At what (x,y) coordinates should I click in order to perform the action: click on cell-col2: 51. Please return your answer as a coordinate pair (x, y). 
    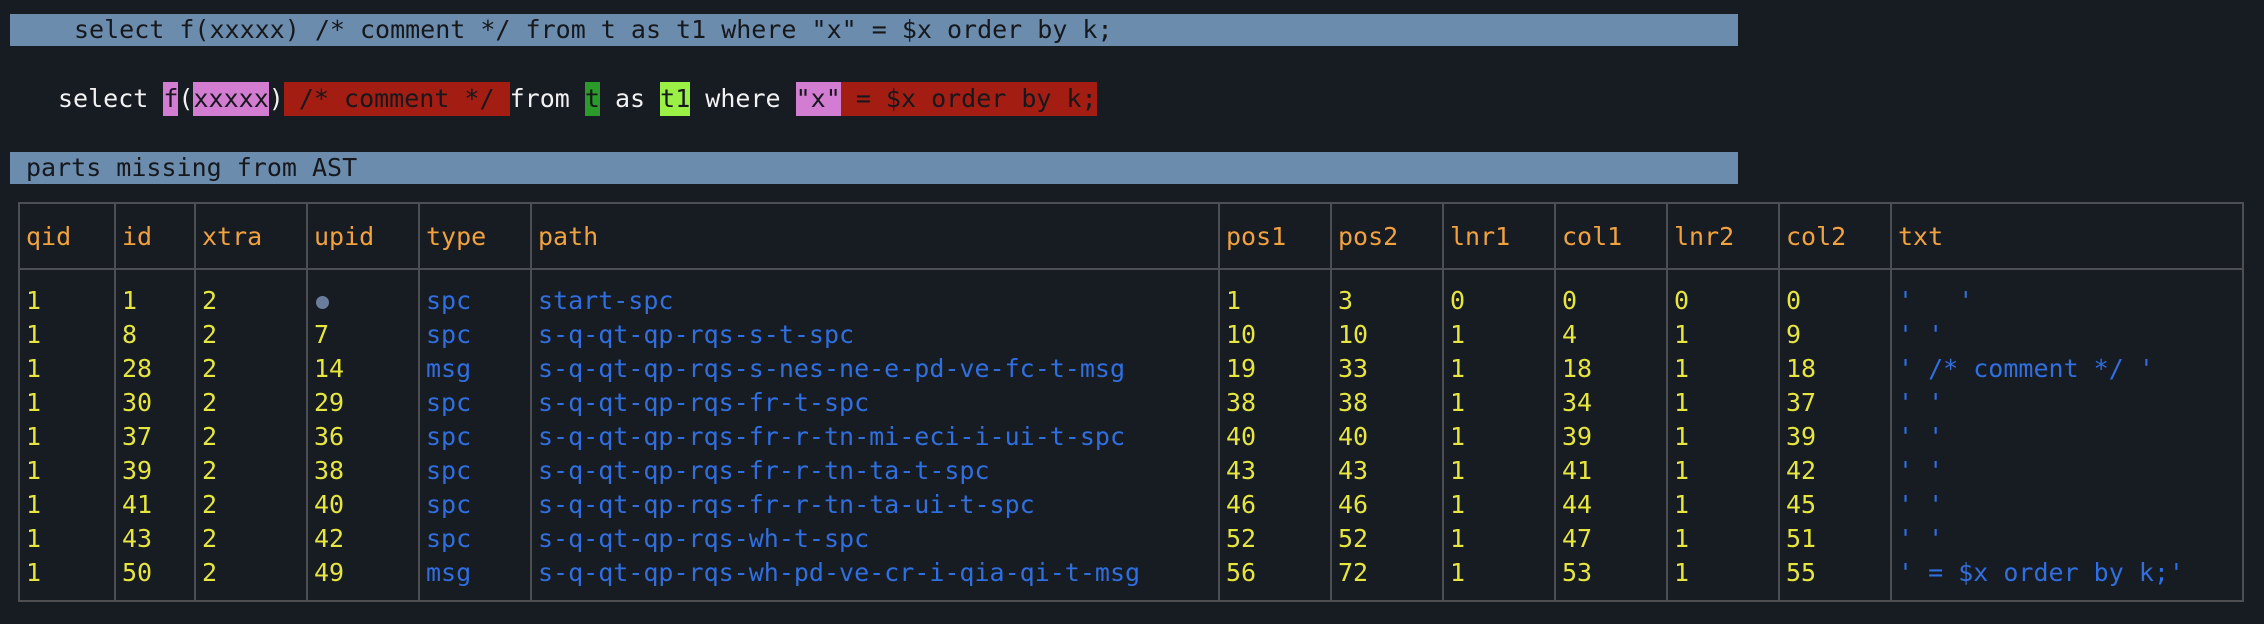
    Looking at the image, I should click on (1835, 539).